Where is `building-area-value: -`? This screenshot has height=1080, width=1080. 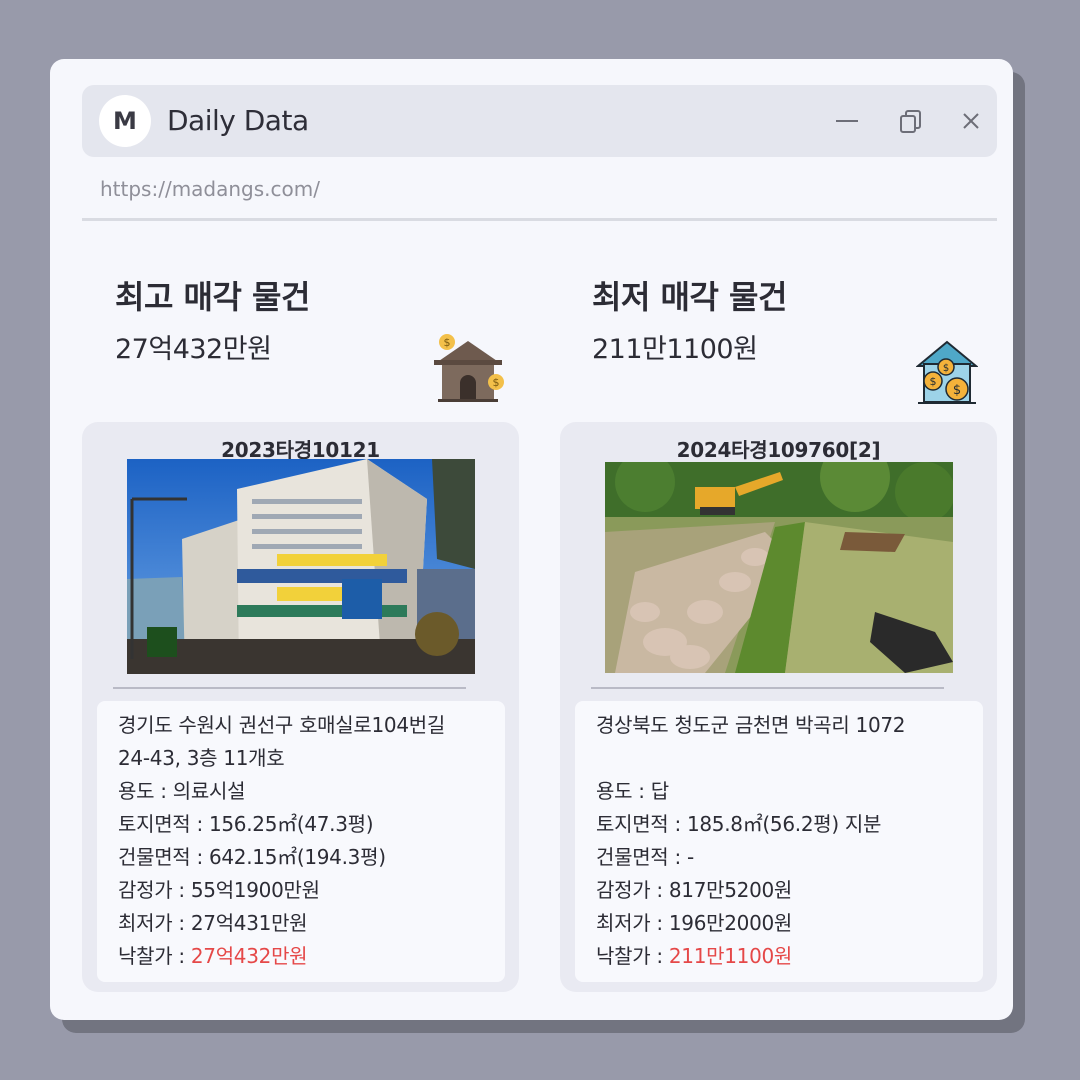 building-area-value: - is located at coordinates (690, 857).